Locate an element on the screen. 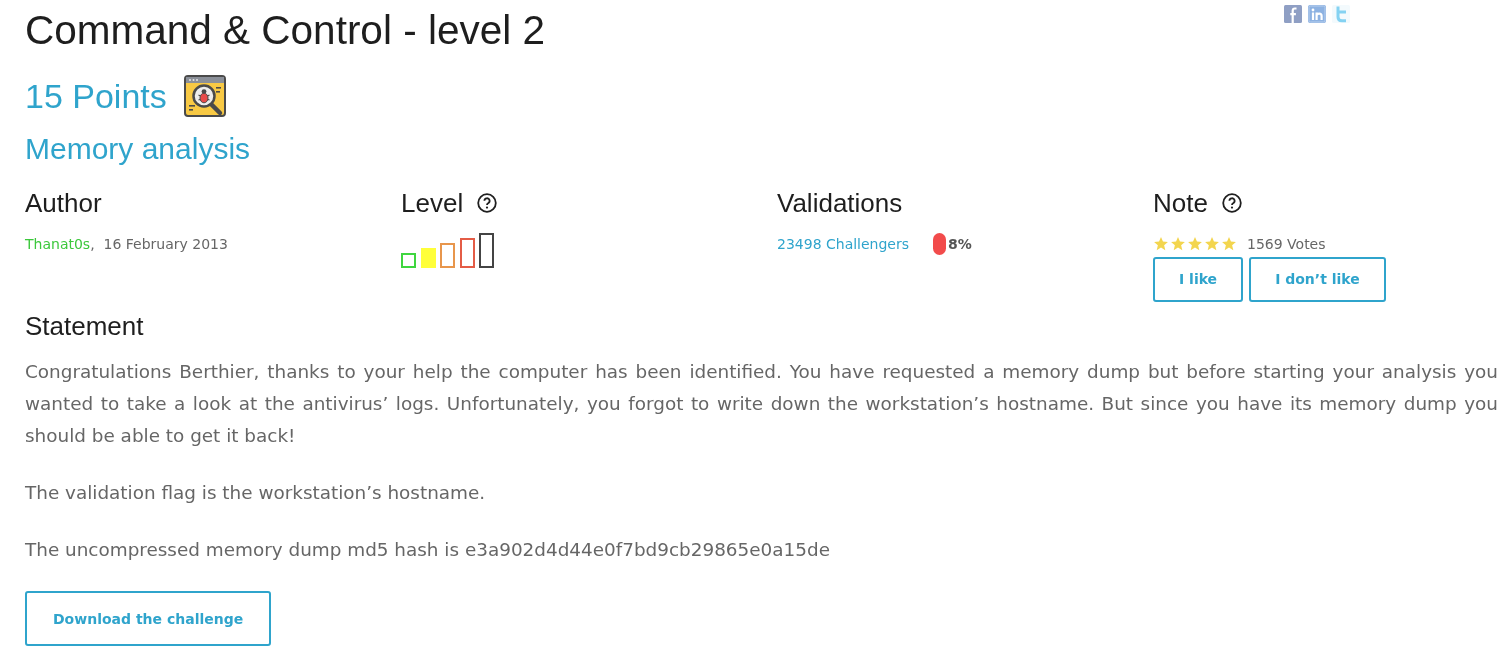  points-value: 15 Points is located at coordinates (96, 96).